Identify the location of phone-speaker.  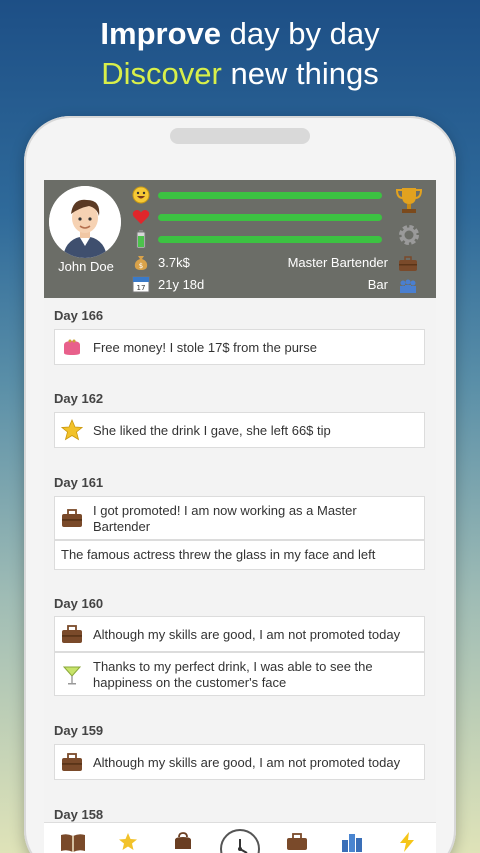
(240, 136).